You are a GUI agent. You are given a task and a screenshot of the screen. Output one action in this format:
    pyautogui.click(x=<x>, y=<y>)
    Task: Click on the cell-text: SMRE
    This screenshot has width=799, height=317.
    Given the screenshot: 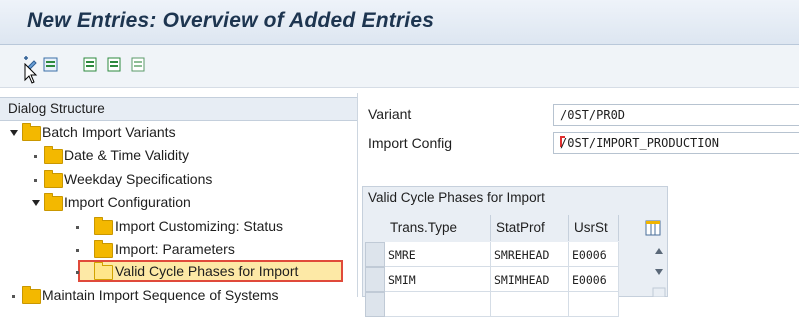 What is the action you would take?
    pyautogui.click(x=402, y=255)
    